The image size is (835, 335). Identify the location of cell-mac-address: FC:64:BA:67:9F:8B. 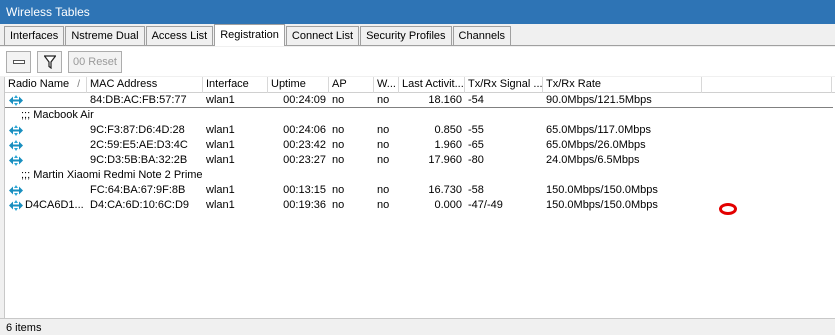
(138, 190).